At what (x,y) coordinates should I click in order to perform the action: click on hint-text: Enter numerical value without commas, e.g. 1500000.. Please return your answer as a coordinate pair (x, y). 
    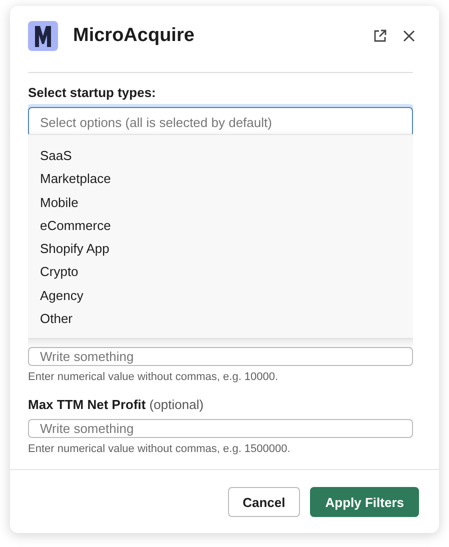
    Looking at the image, I should click on (159, 449).